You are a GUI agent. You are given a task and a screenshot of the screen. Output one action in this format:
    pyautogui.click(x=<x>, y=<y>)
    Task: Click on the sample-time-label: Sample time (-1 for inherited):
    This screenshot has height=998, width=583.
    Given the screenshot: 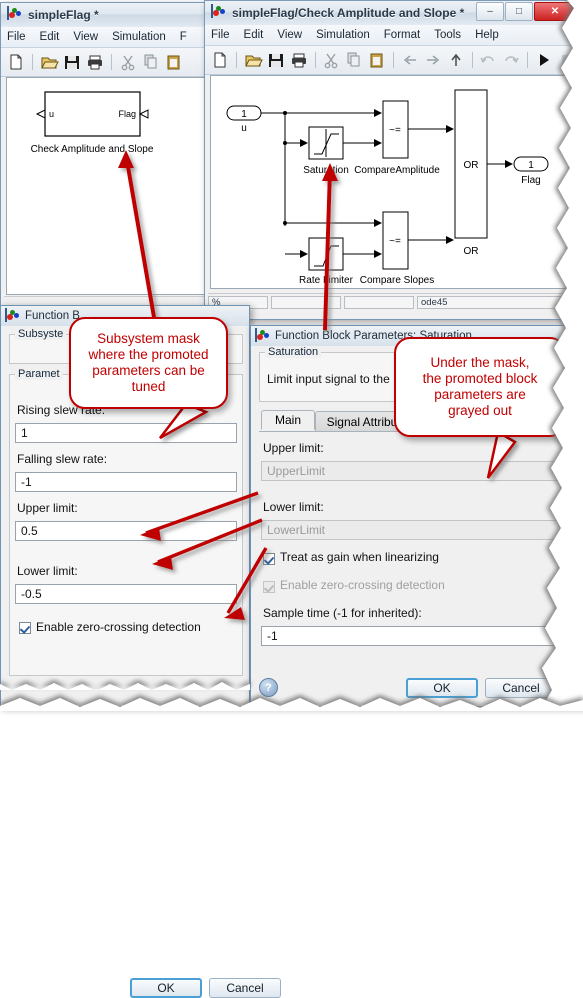 What is the action you would take?
    pyautogui.click(x=342, y=613)
    